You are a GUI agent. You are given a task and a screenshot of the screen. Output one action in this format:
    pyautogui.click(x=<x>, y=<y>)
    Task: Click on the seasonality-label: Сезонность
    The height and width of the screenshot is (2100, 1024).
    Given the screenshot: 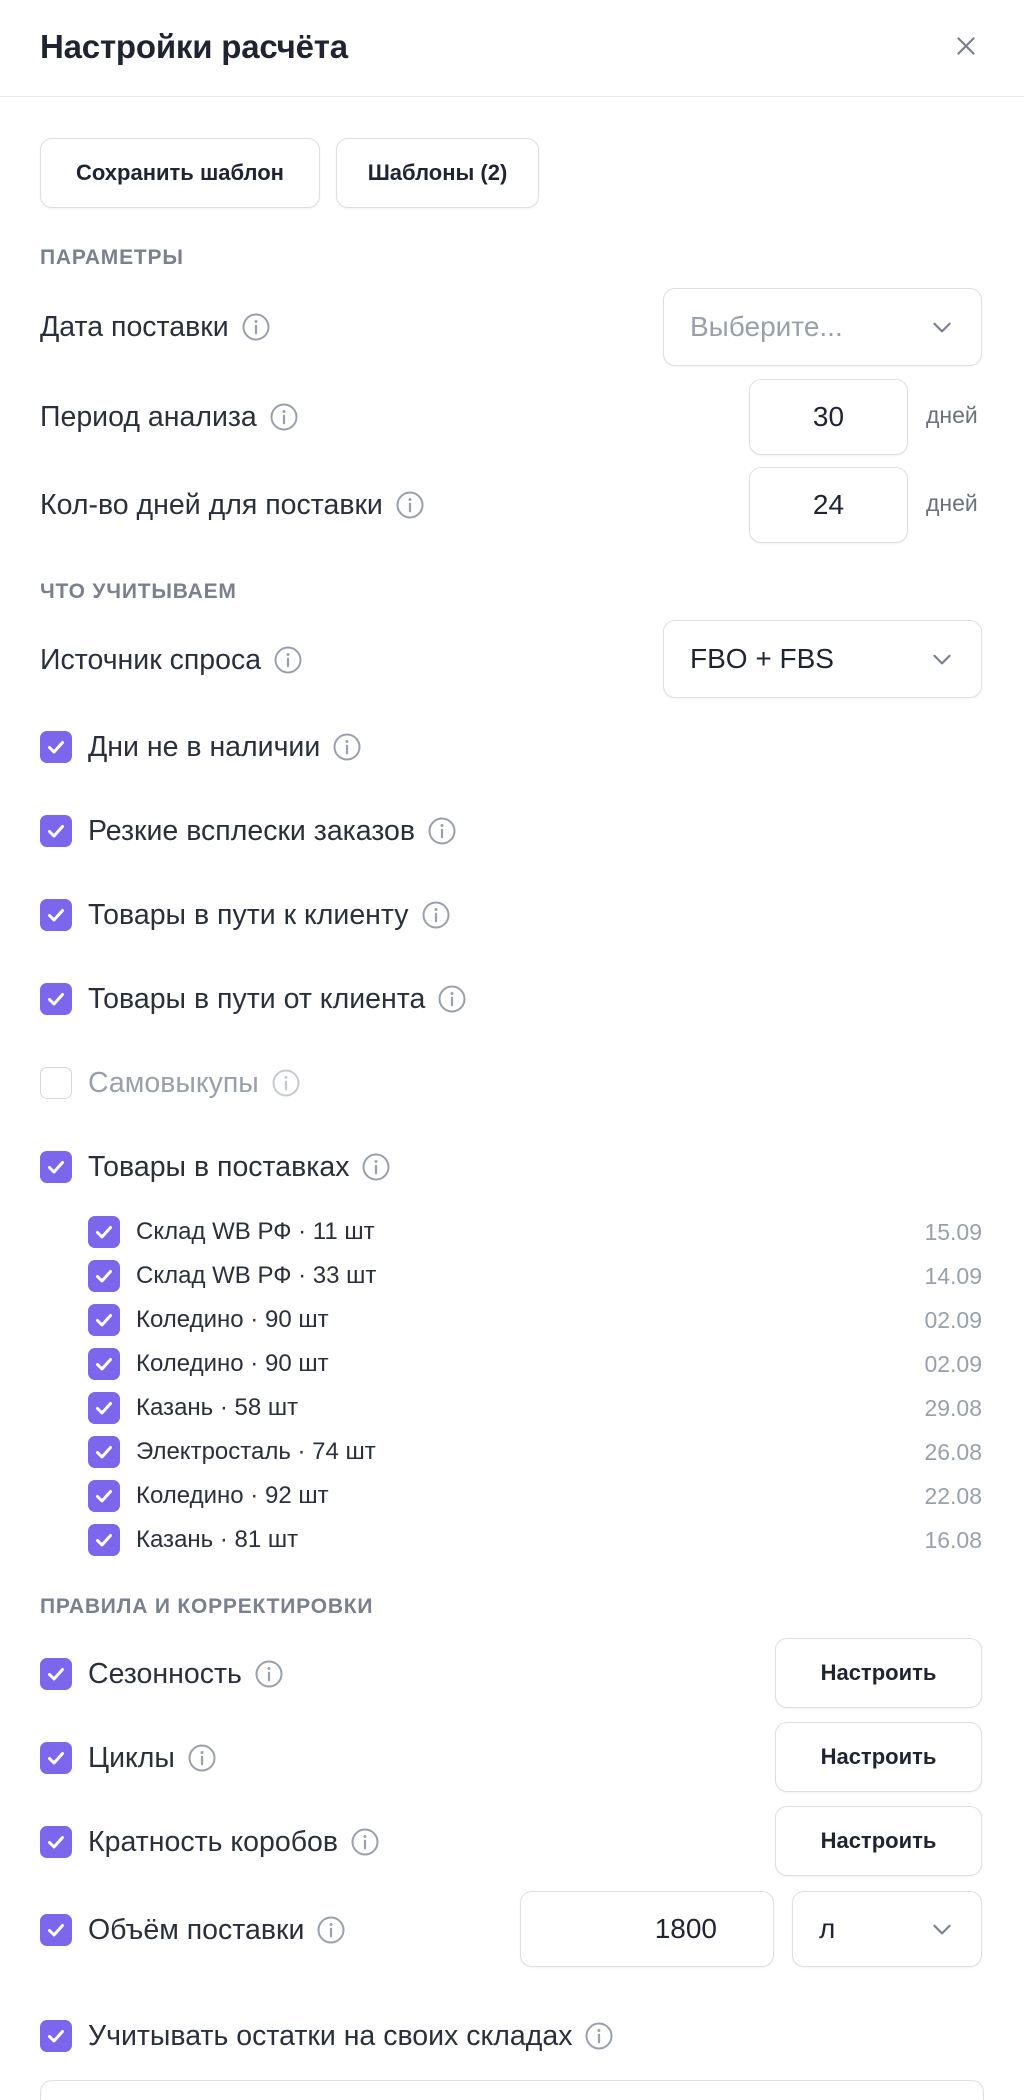 What is the action you would take?
    pyautogui.click(x=186, y=1674)
    